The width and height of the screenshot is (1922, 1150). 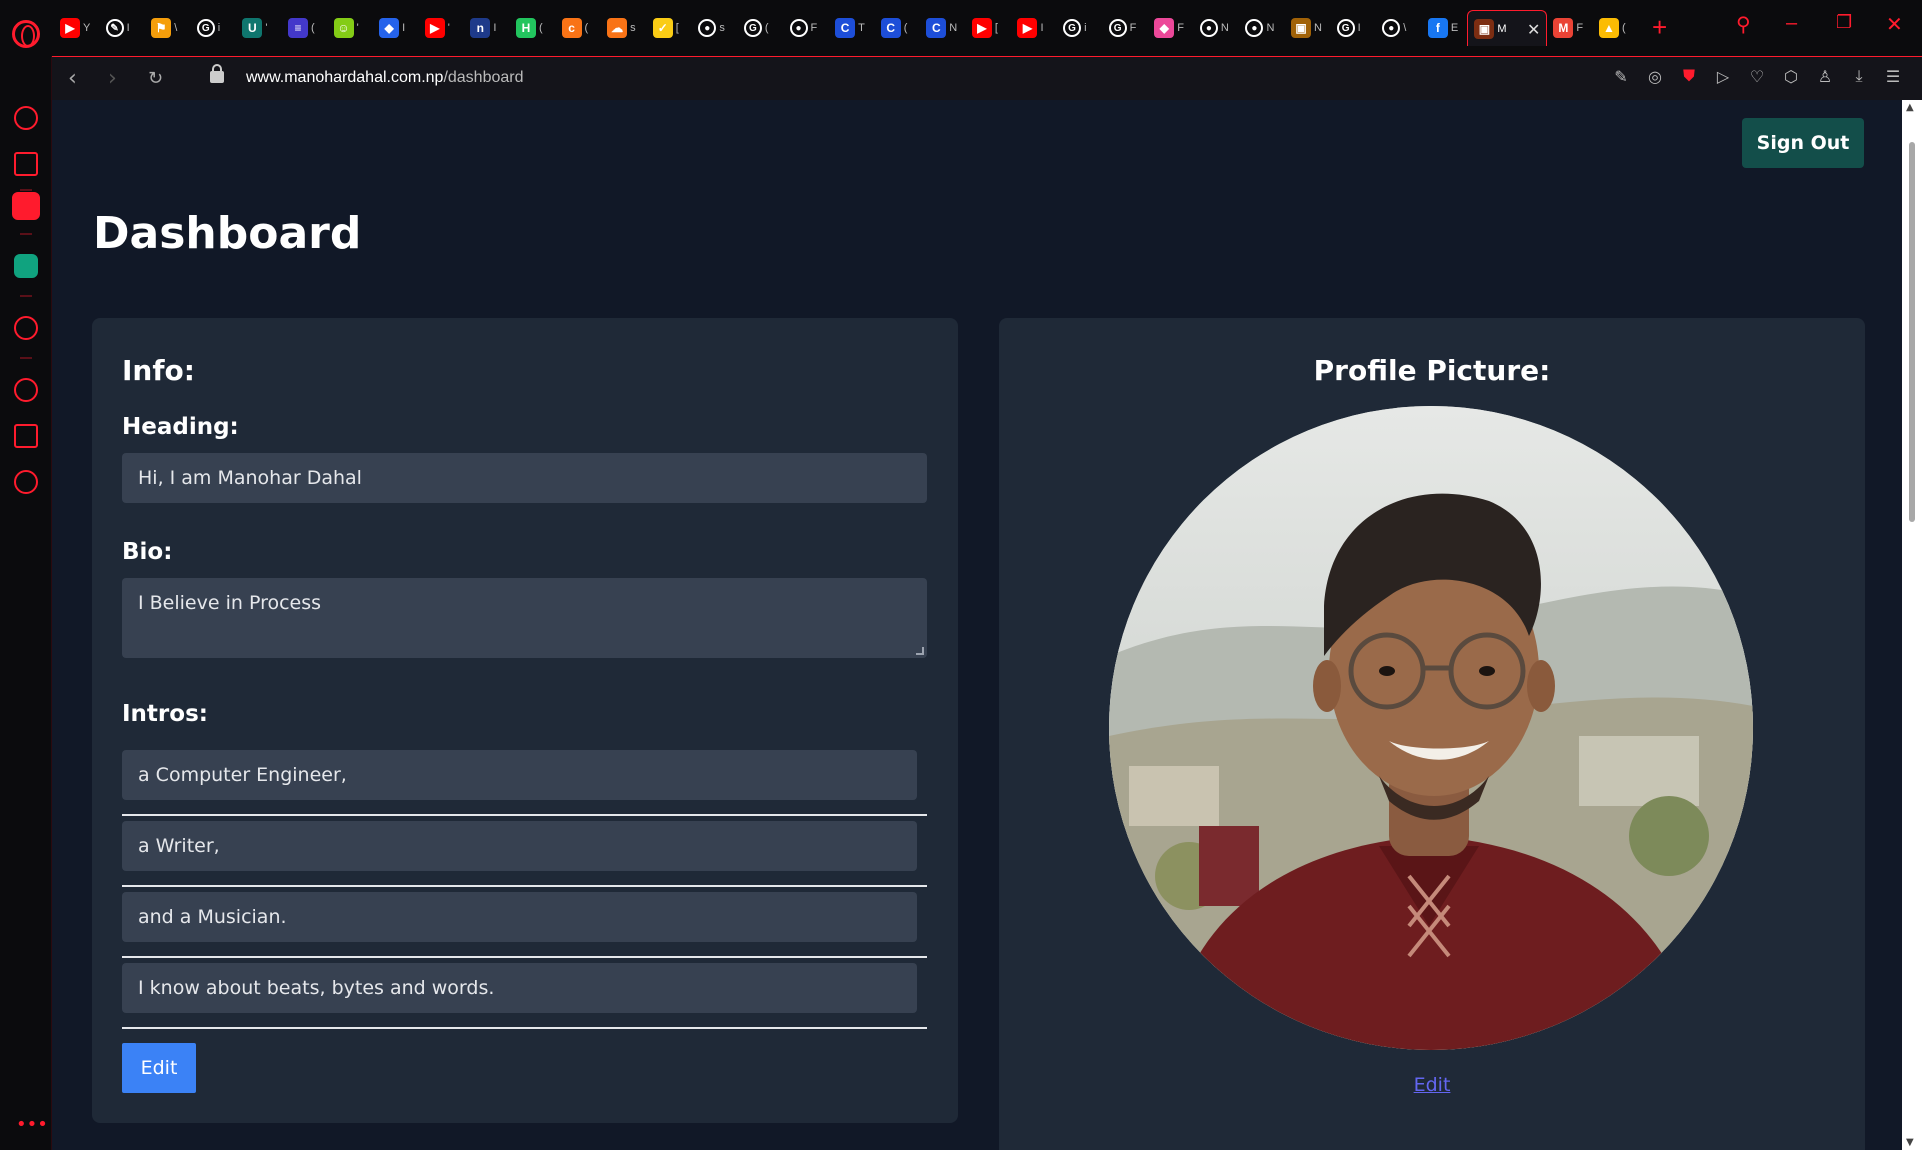 What do you see at coordinates (26, 118) in the screenshot?
I see `speed-dial-icon` at bounding box center [26, 118].